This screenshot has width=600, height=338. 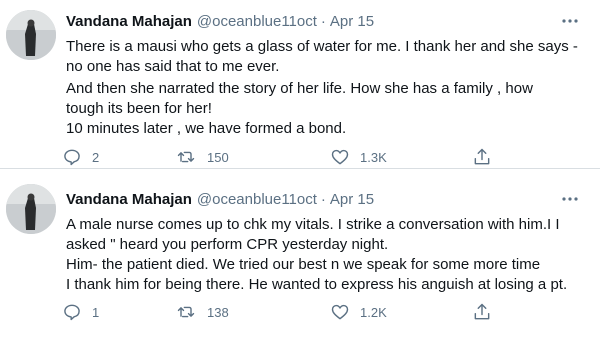 What do you see at coordinates (218, 312) in the screenshot?
I see `retweet-count: 138` at bounding box center [218, 312].